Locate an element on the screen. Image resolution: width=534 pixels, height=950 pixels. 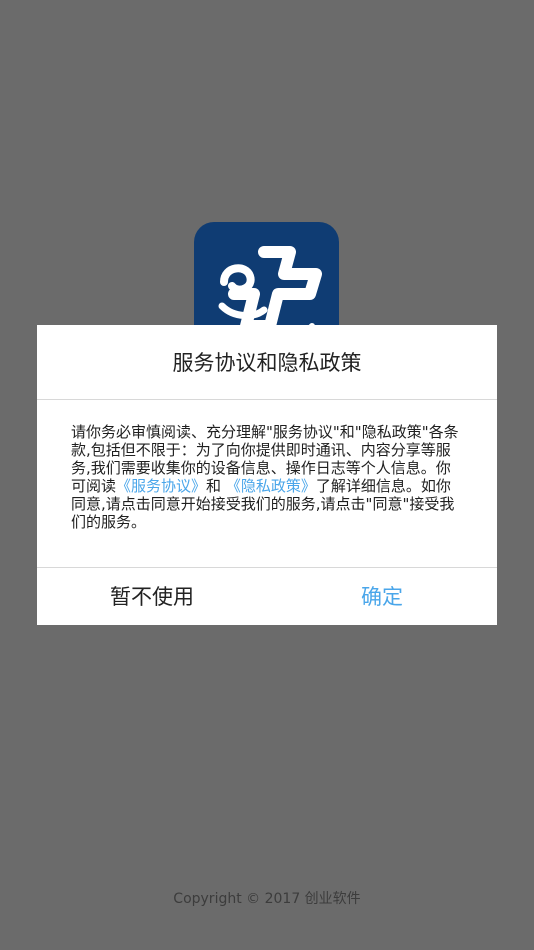
confirm-button: 确定 is located at coordinates (382, 596).